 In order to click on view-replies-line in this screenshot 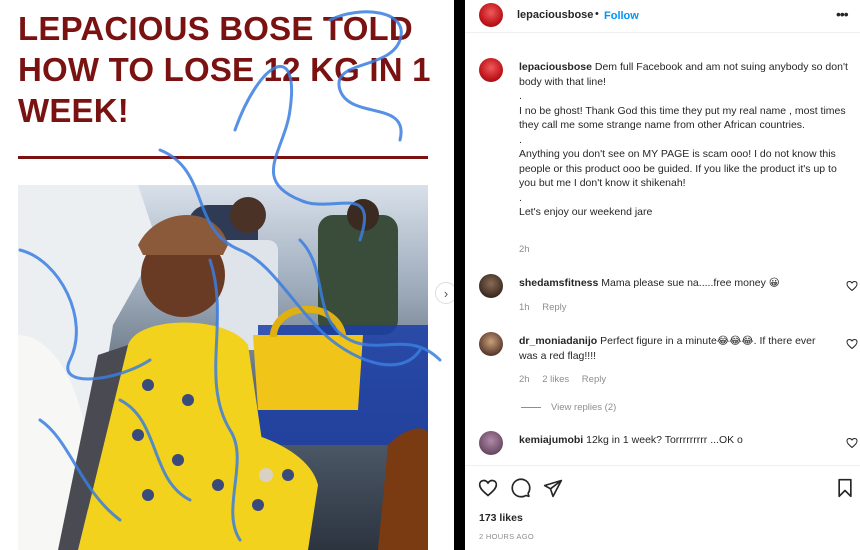, I will do `click(531, 407)`.